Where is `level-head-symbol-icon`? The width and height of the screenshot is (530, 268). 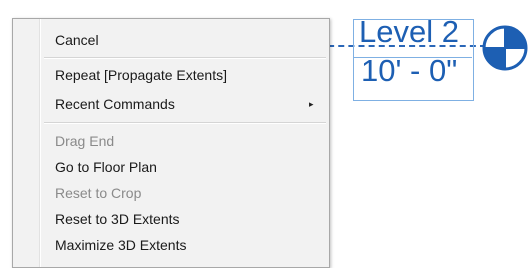 level-head-symbol-icon is located at coordinates (505, 48).